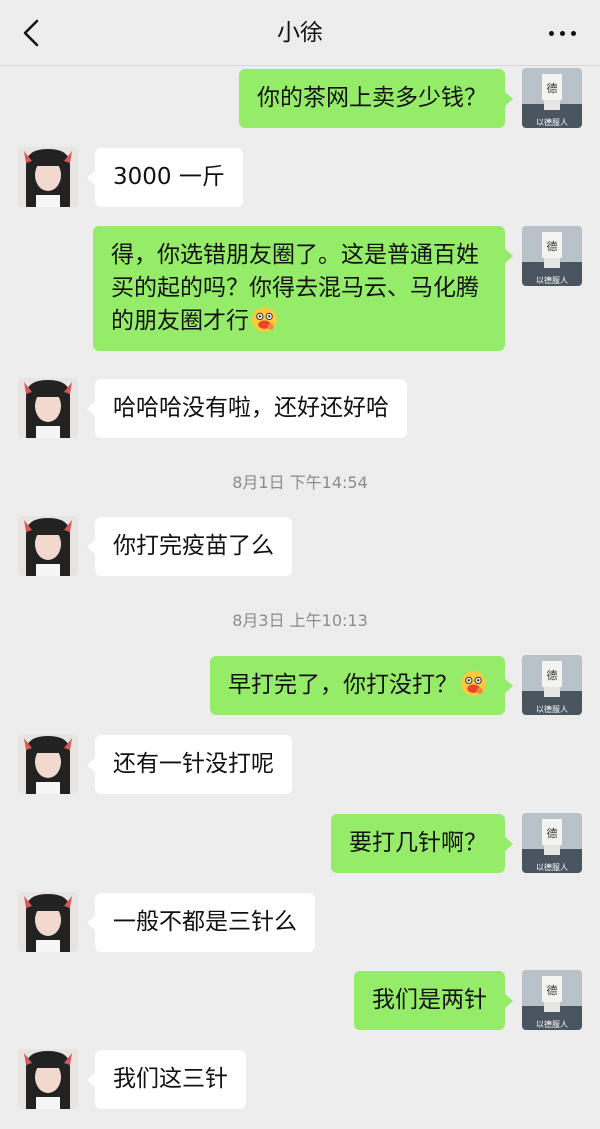  I want to click on chevron-left-icon, so click(31, 33).